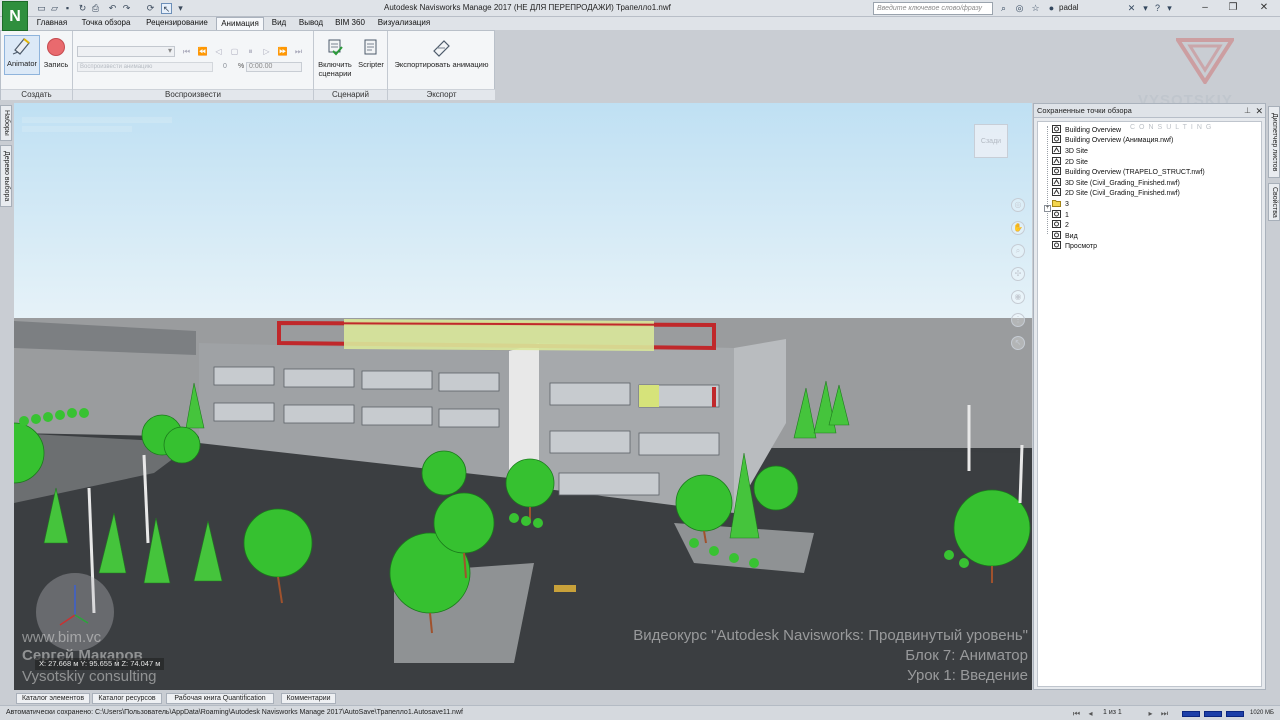  I want to click on sets-tab: Наборы, so click(6, 123).